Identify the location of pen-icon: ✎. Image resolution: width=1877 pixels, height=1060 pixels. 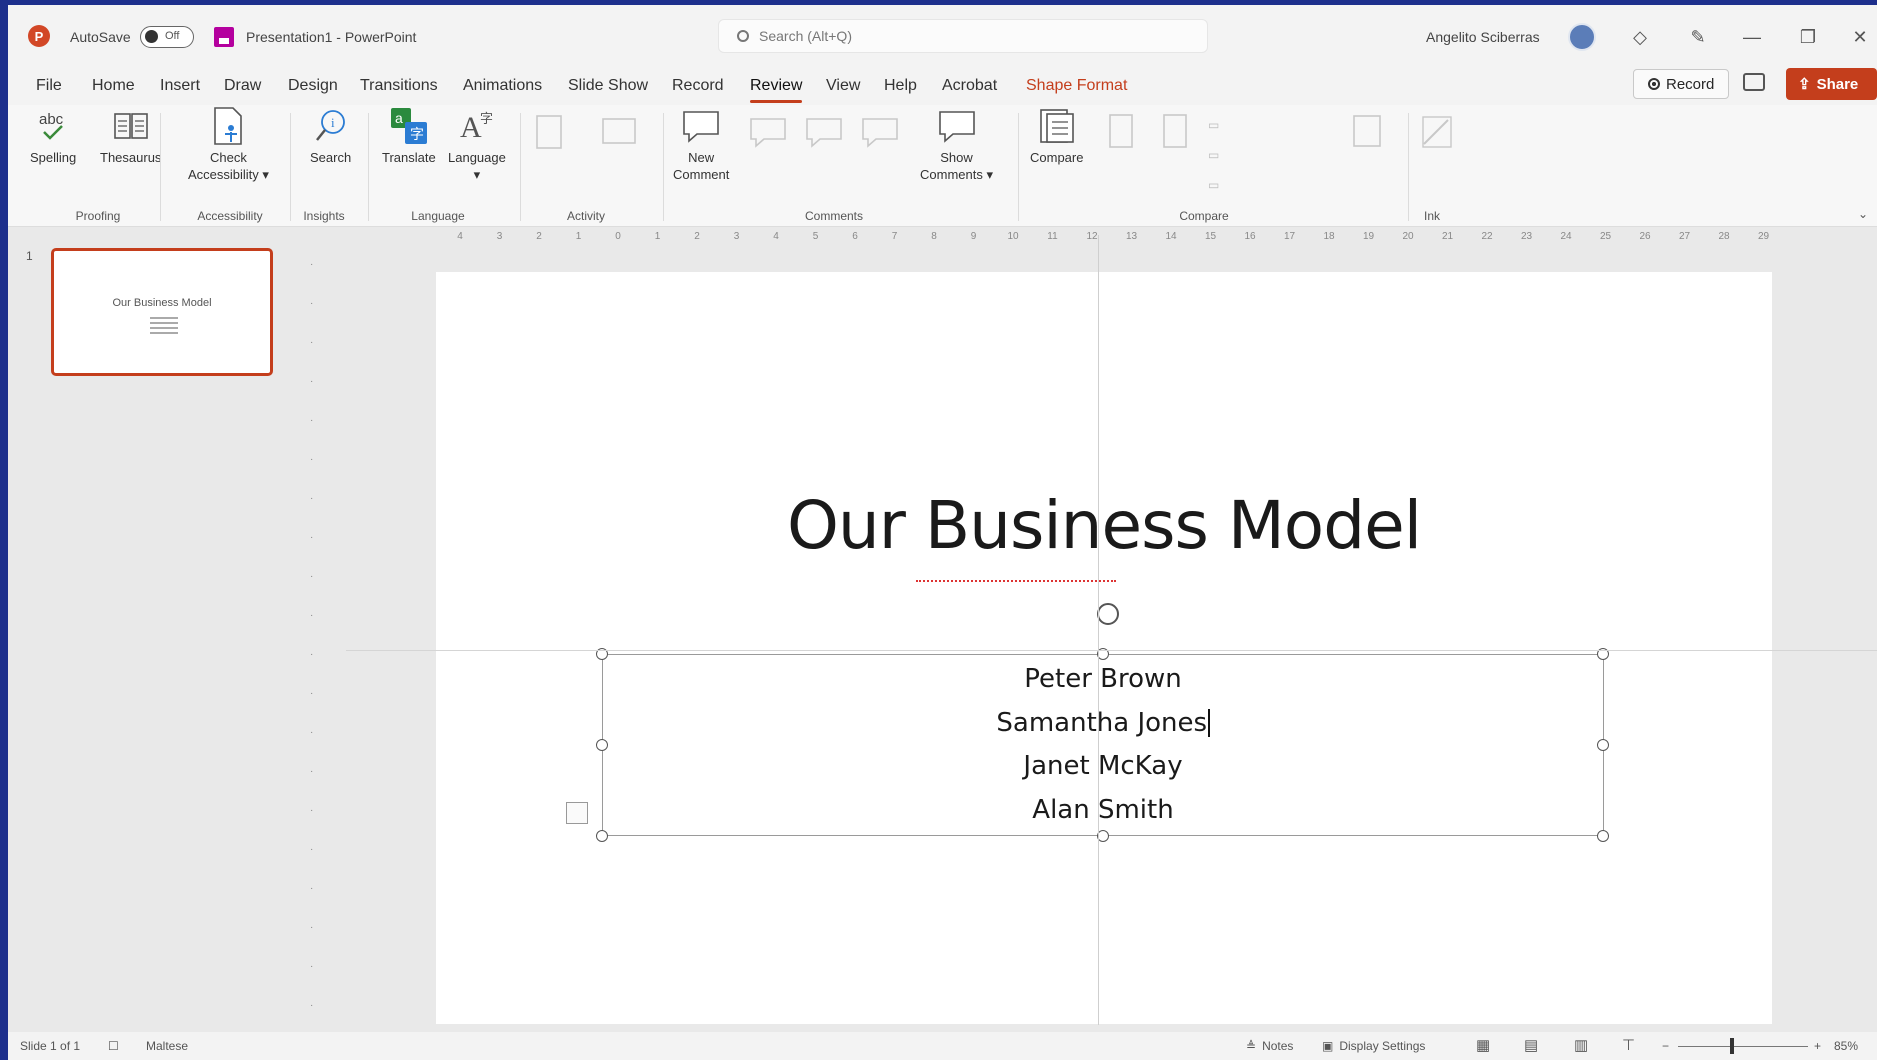
(1698, 37).